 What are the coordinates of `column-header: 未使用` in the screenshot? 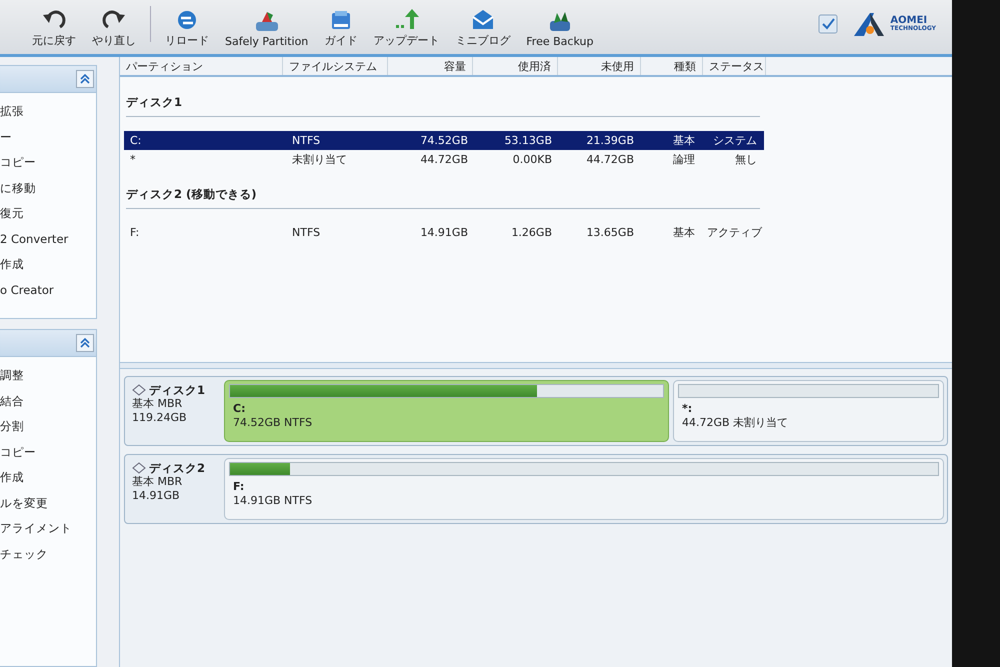 It's located at (599, 66).